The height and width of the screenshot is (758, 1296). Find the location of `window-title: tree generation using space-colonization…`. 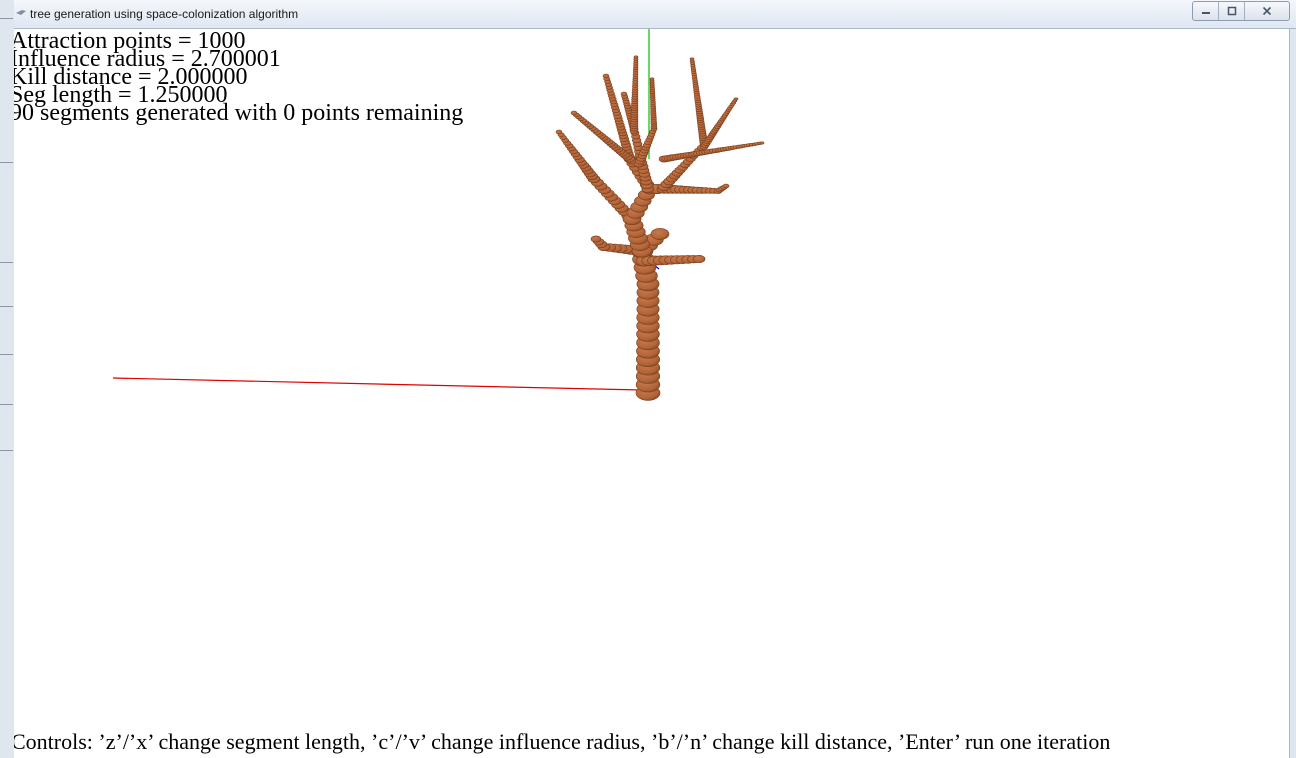

window-title: tree generation using space-colonization… is located at coordinates (164, 14).